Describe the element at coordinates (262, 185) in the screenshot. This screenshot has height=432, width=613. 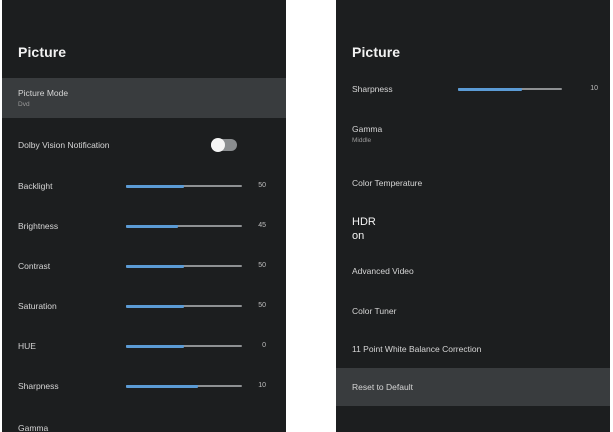
I see `backlight-value: 50` at that location.